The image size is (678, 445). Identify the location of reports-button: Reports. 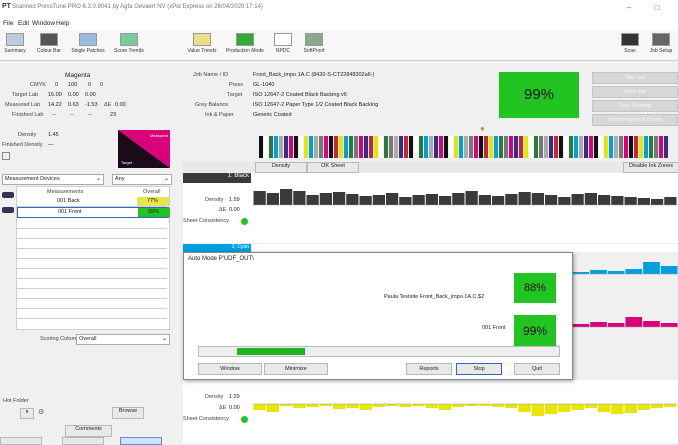
(429, 369).